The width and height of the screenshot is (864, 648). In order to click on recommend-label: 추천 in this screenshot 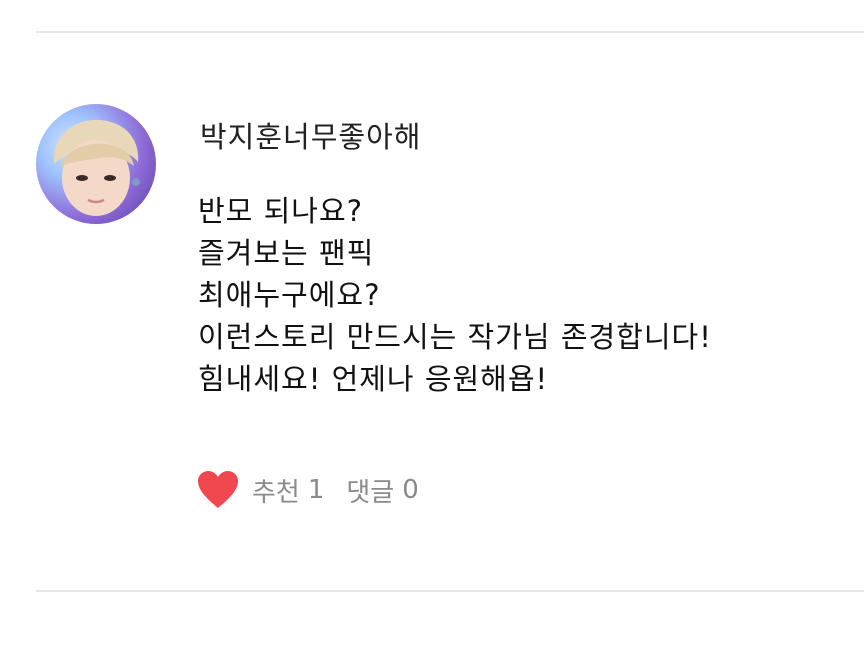, I will do `click(276, 490)`.